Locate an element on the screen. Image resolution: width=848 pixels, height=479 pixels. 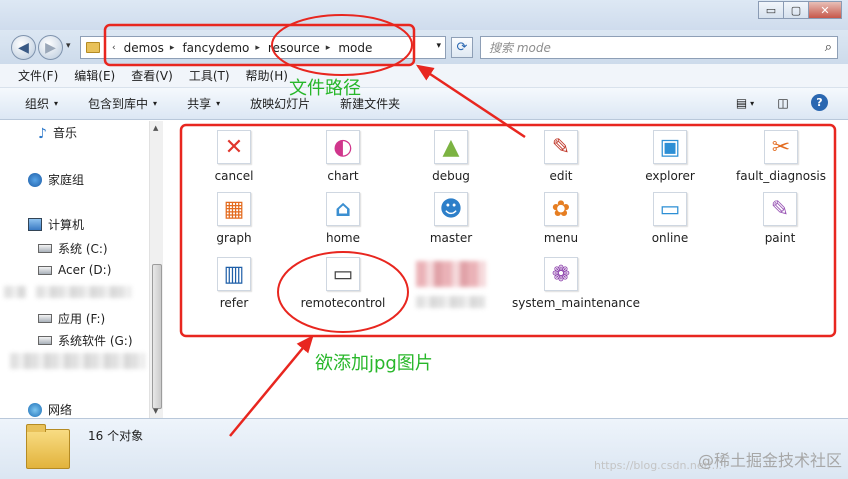
menu-bar: 文件(F) 编辑(E) 查看(V) 工具(T) 帮助(H) is located at coordinates (424, 76).